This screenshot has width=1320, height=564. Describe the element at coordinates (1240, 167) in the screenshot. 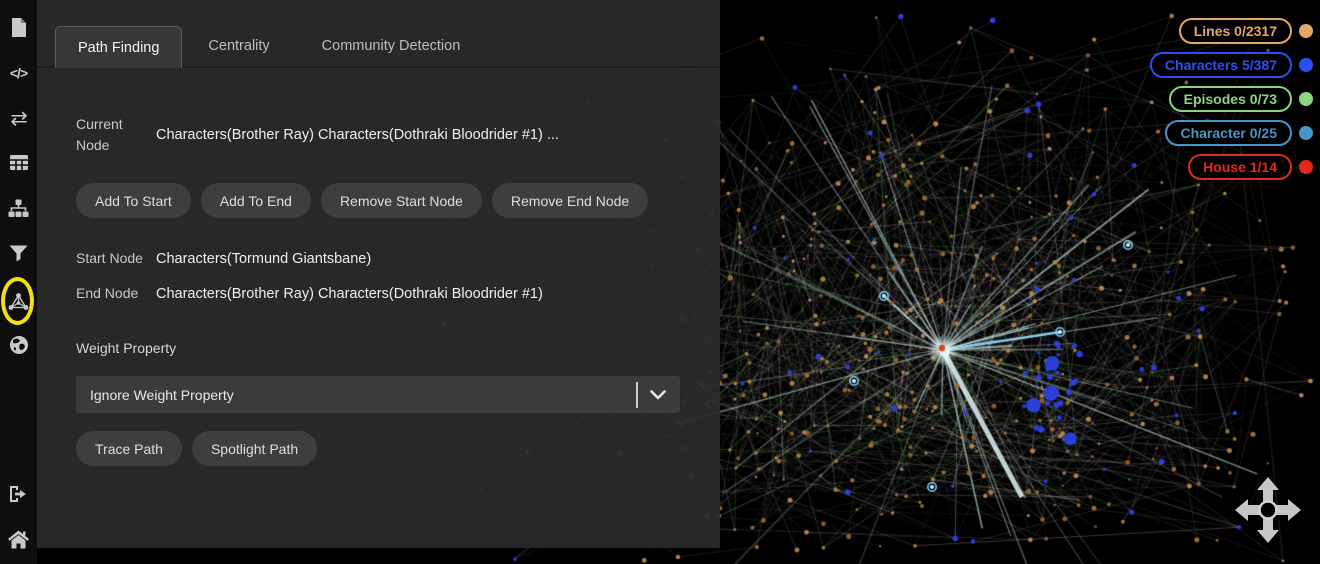

I see `legend-house-pill: House 1/14` at that location.